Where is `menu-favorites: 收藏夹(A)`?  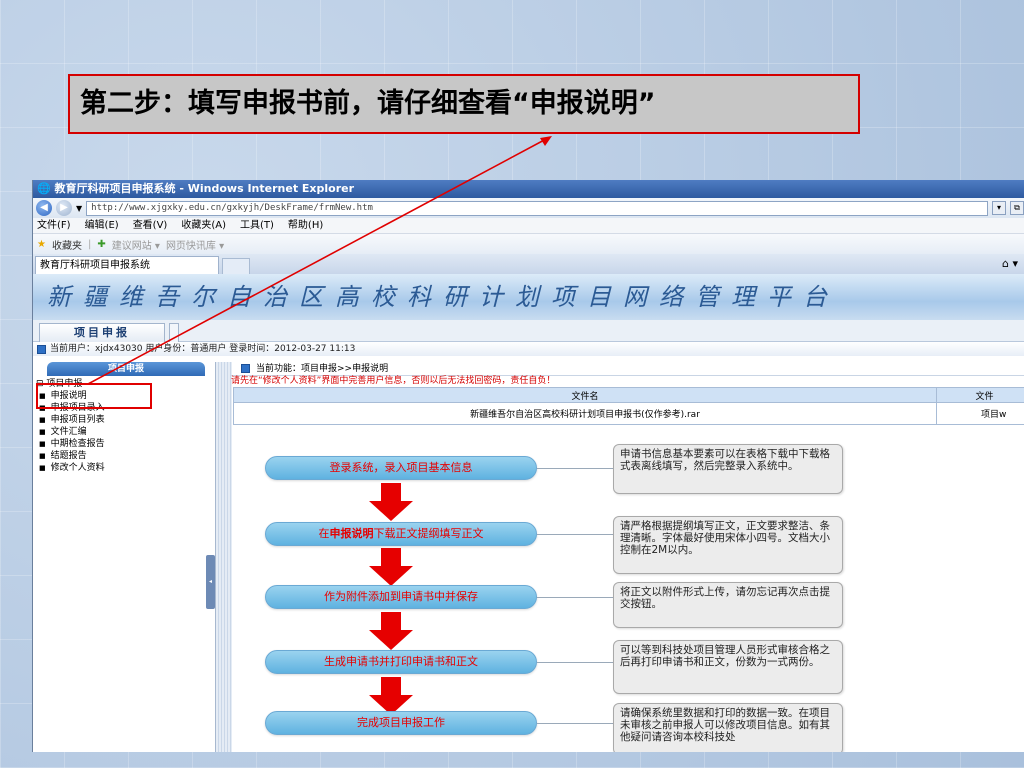 menu-favorites: 收藏夹(A) is located at coordinates (203, 225).